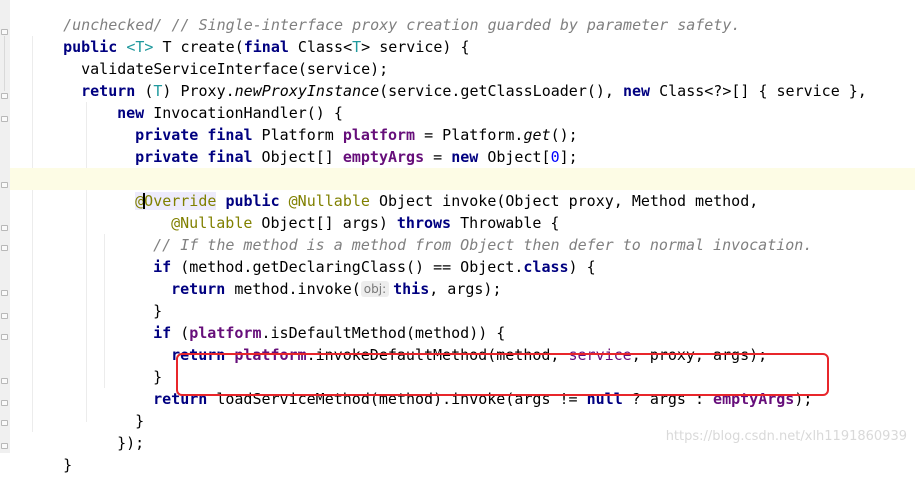 The width and height of the screenshot is (915, 498). What do you see at coordinates (68, 465) in the screenshot?
I see `code-text: }` at bounding box center [68, 465].